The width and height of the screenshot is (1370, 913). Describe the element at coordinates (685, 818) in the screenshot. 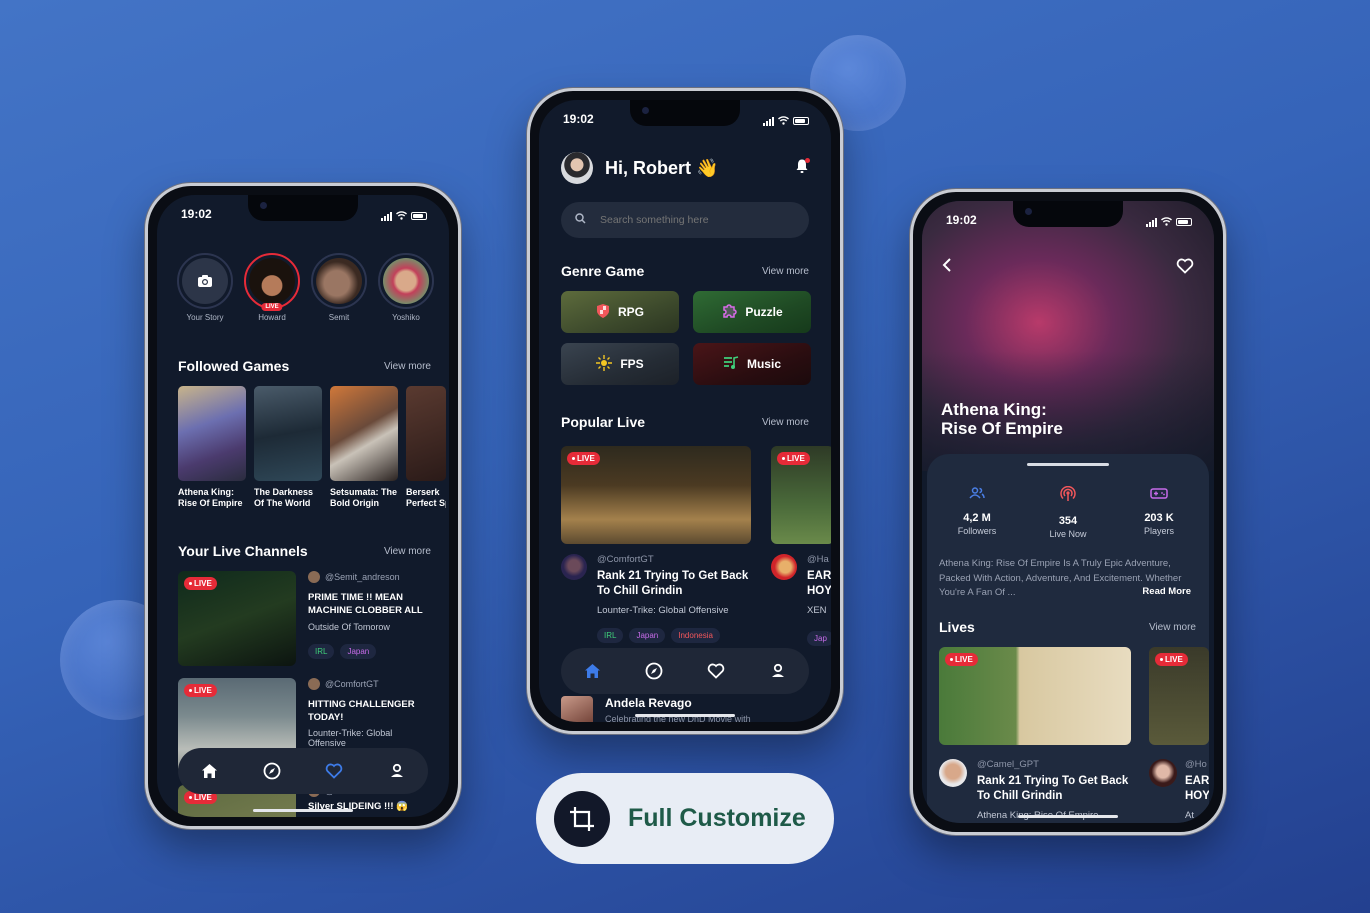

I see `full-customize-badge: Full Customize` at that location.